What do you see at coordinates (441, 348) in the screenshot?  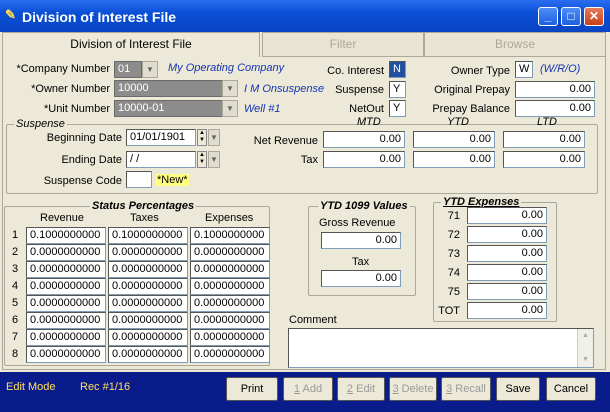 I see `comment-textarea` at bounding box center [441, 348].